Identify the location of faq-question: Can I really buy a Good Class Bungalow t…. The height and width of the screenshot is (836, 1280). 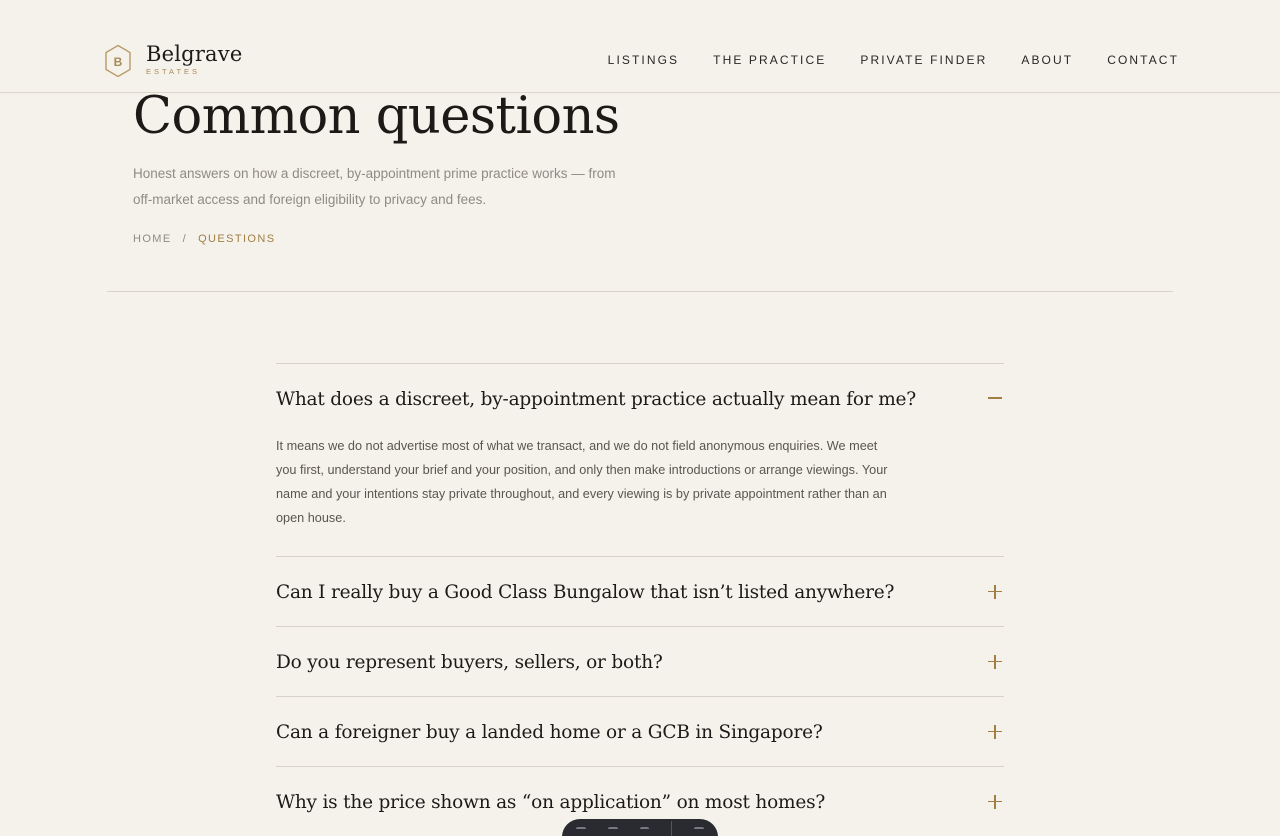
(585, 592).